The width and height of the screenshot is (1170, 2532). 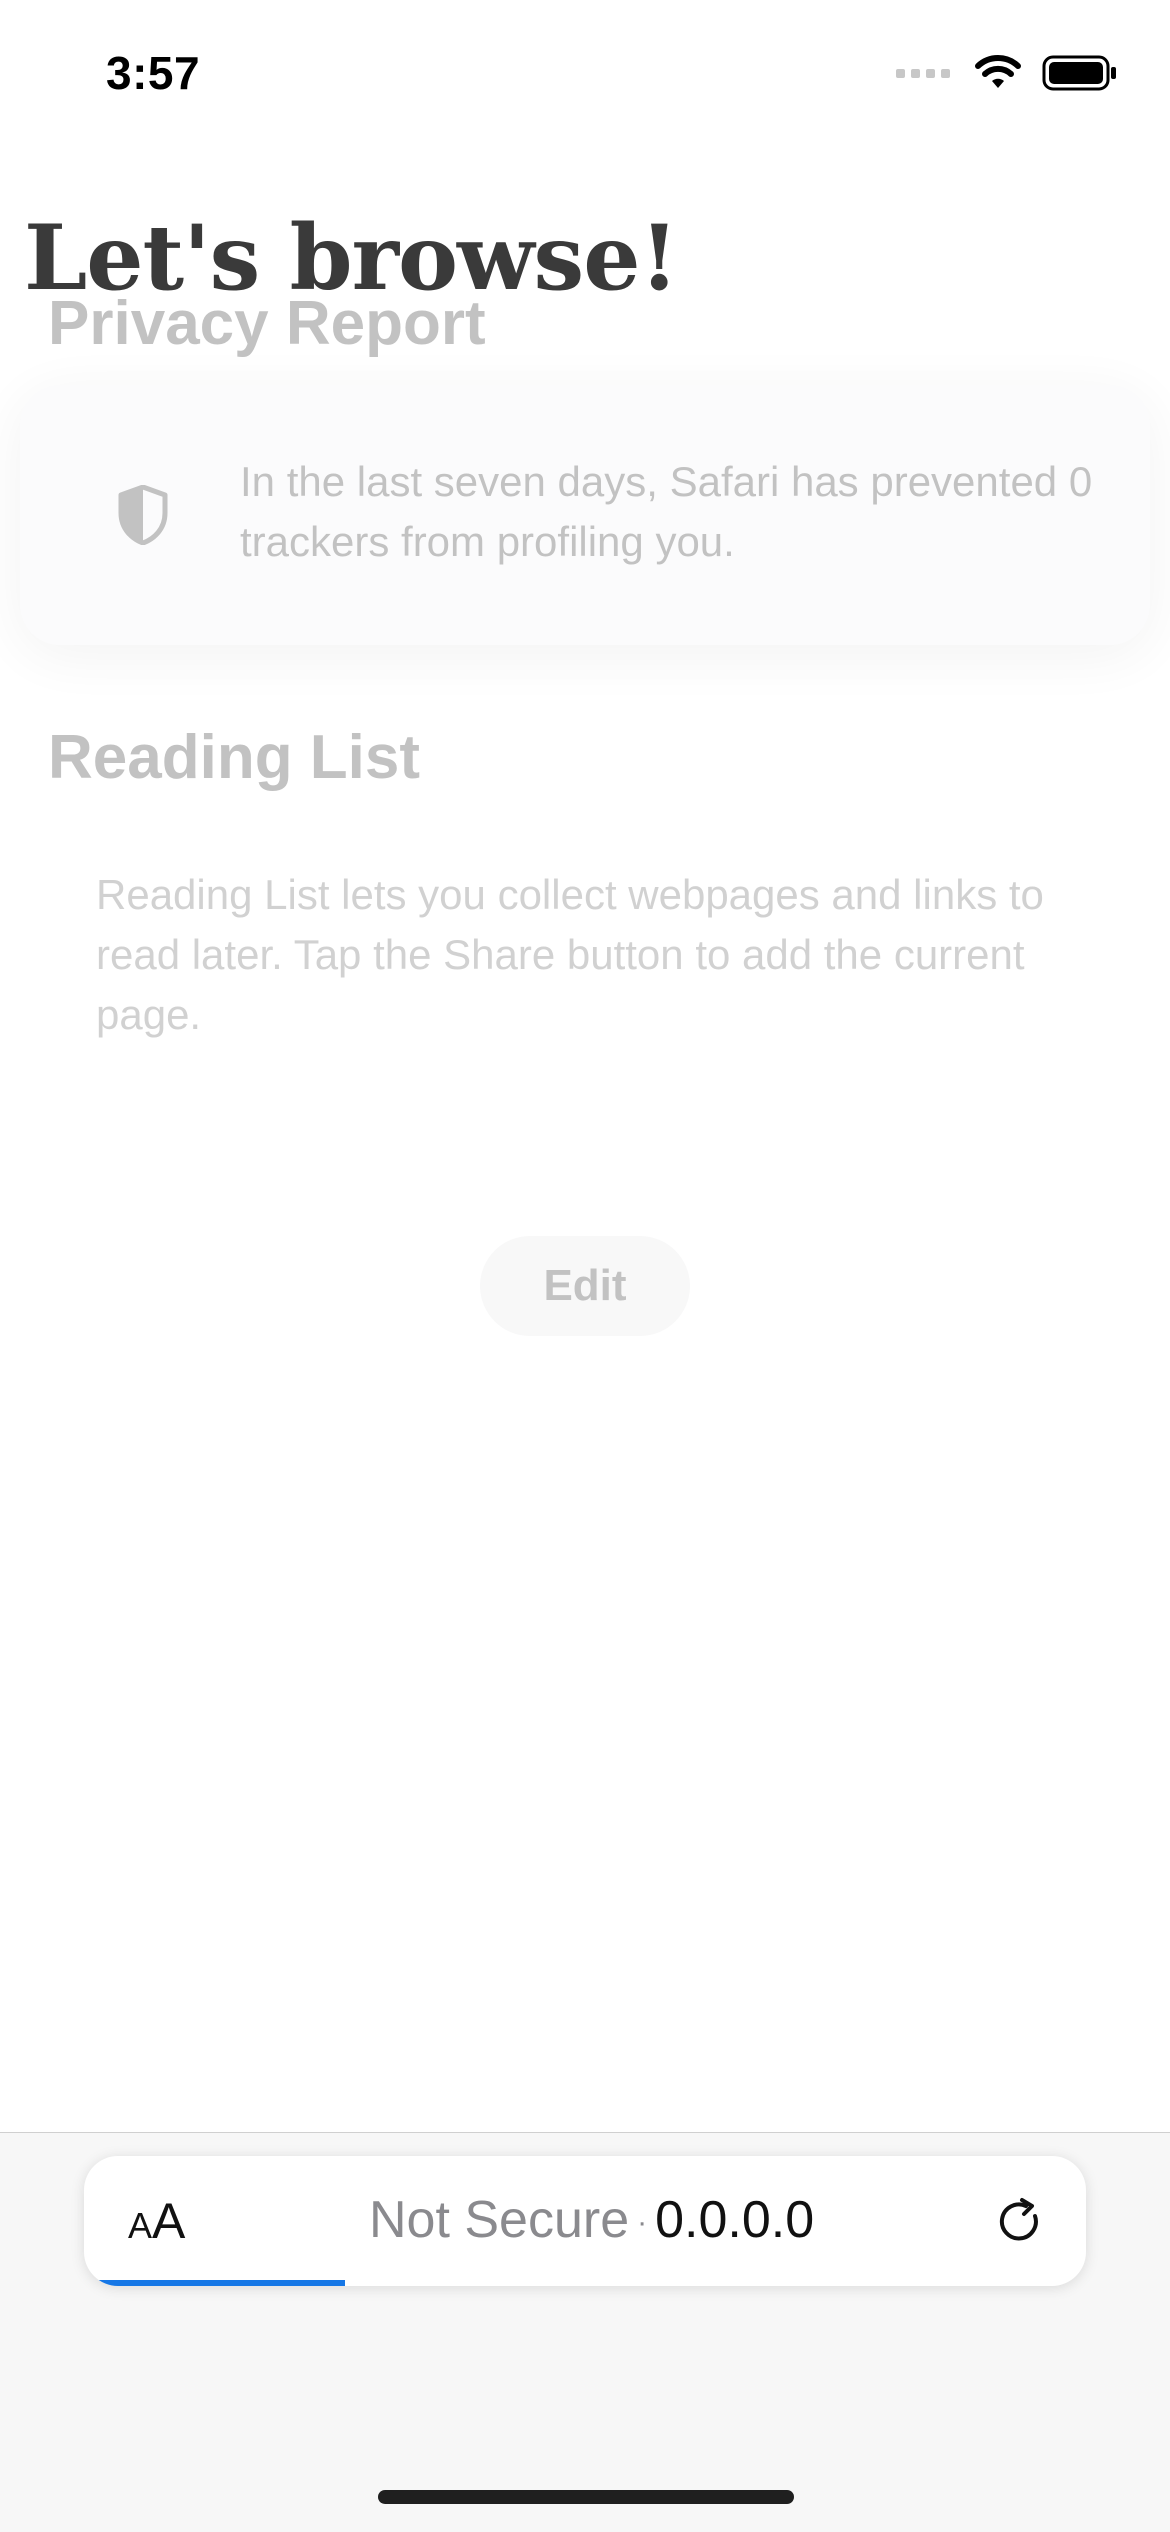 What do you see at coordinates (1079, 73) in the screenshot?
I see `battery-icon` at bounding box center [1079, 73].